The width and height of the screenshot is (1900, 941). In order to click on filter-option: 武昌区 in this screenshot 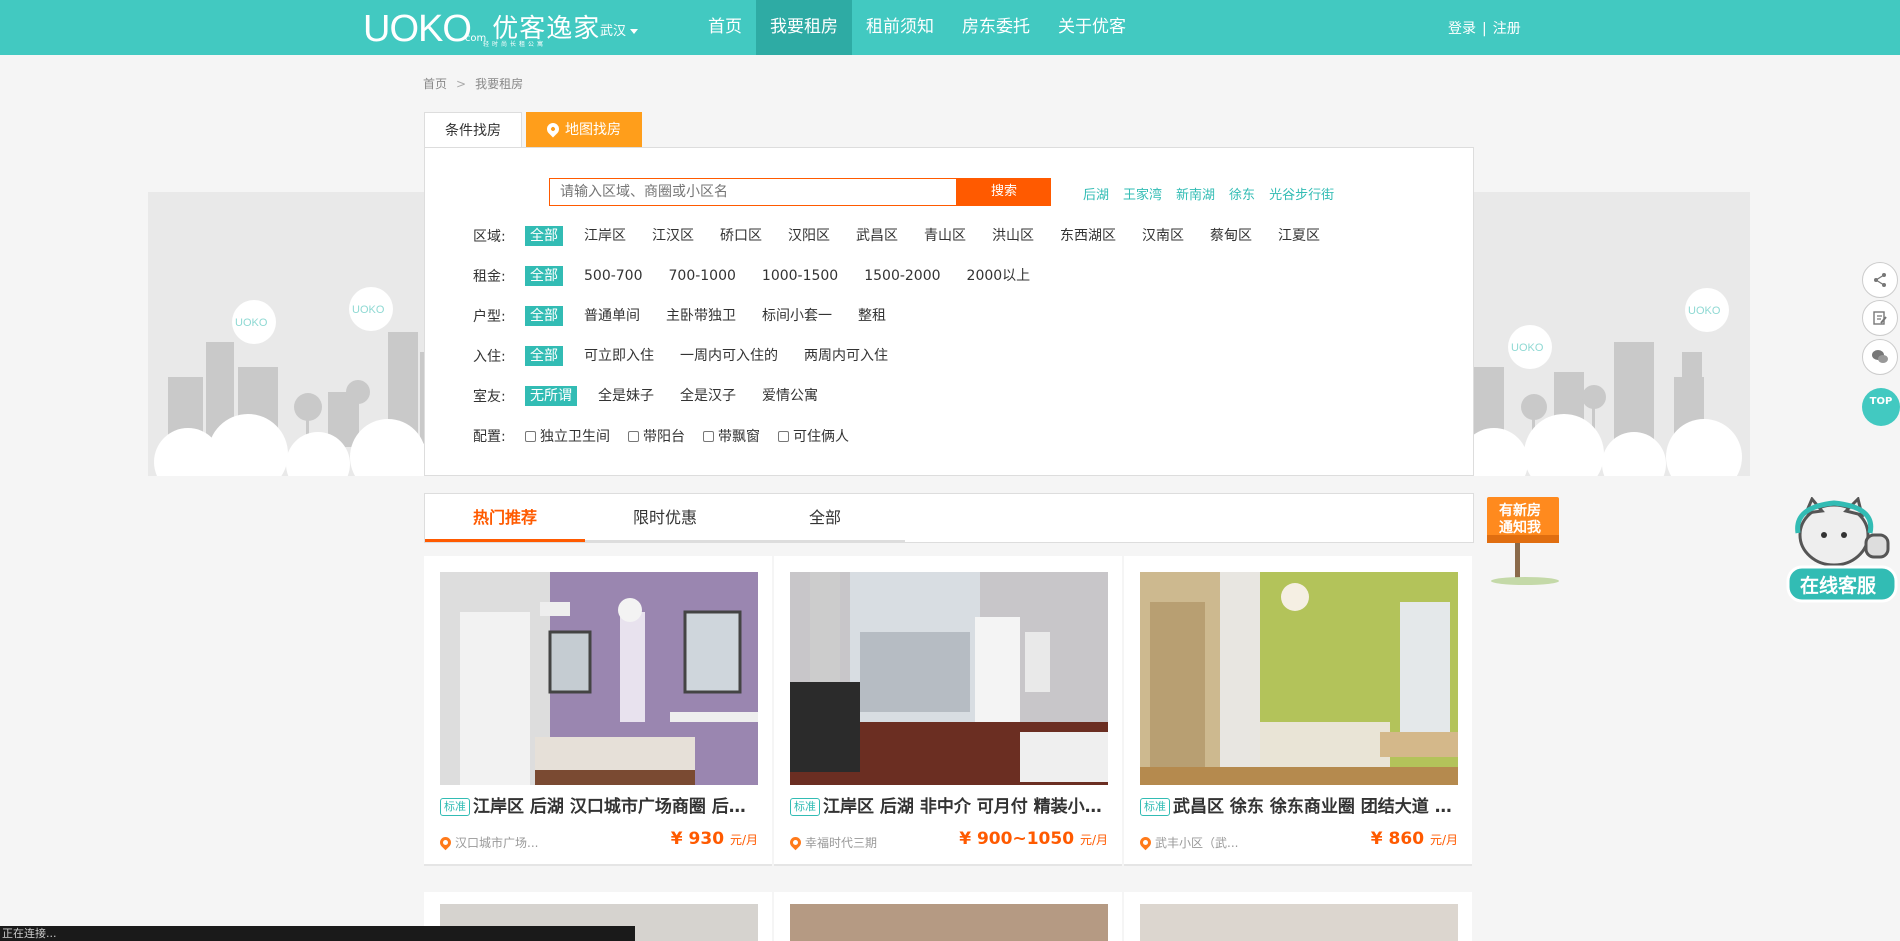, I will do `click(877, 236)`.